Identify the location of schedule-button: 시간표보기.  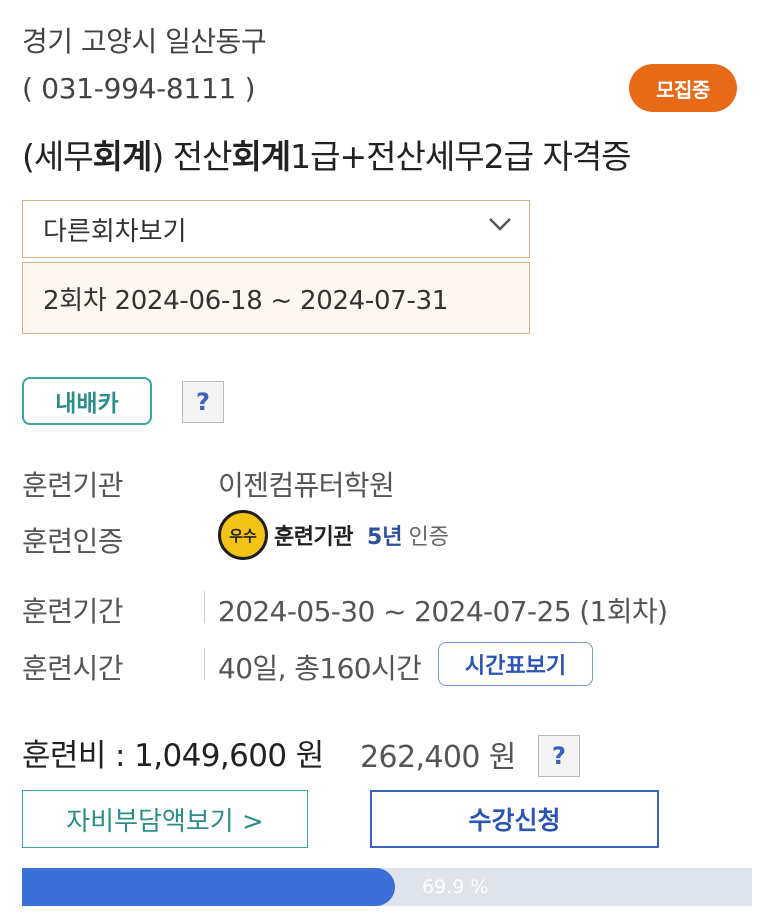
(515, 664).